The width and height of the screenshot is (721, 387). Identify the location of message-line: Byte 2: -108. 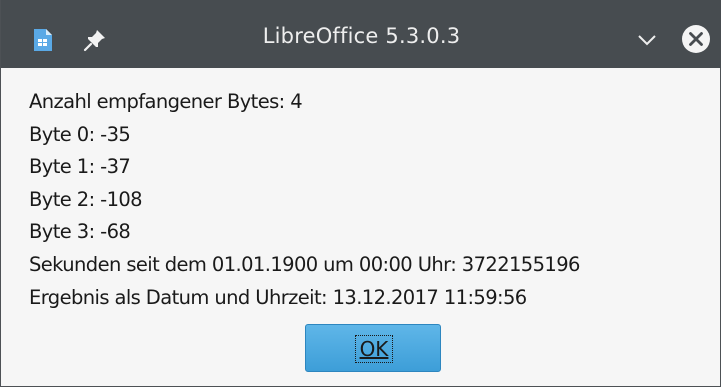
(86, 199).